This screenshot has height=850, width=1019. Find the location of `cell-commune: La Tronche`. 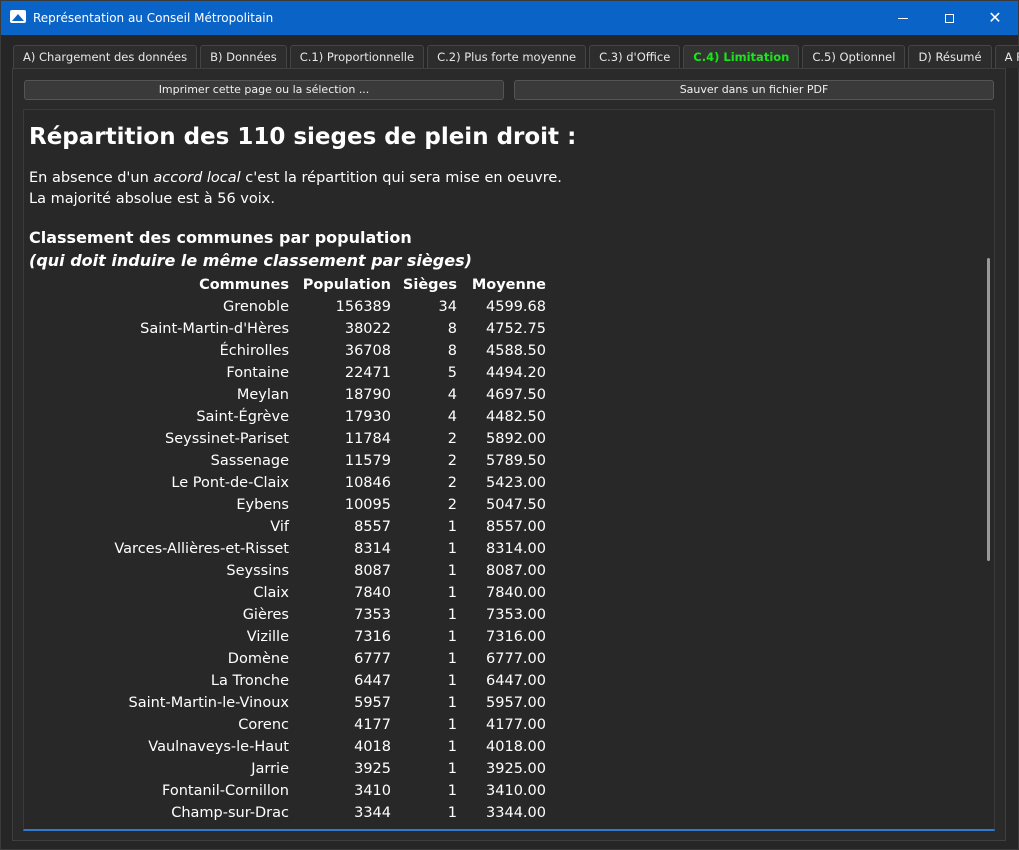

cell-commune: La Tronche is located at coordinates (249, 681).